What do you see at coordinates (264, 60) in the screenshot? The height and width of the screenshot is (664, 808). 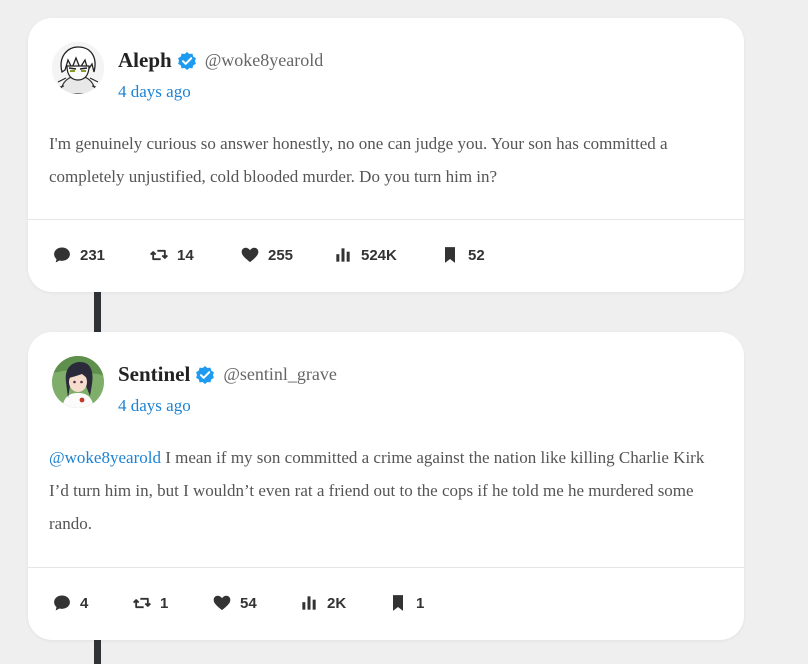 I see `author-handle: @woke8yearold` at bounding box center [264, 60].